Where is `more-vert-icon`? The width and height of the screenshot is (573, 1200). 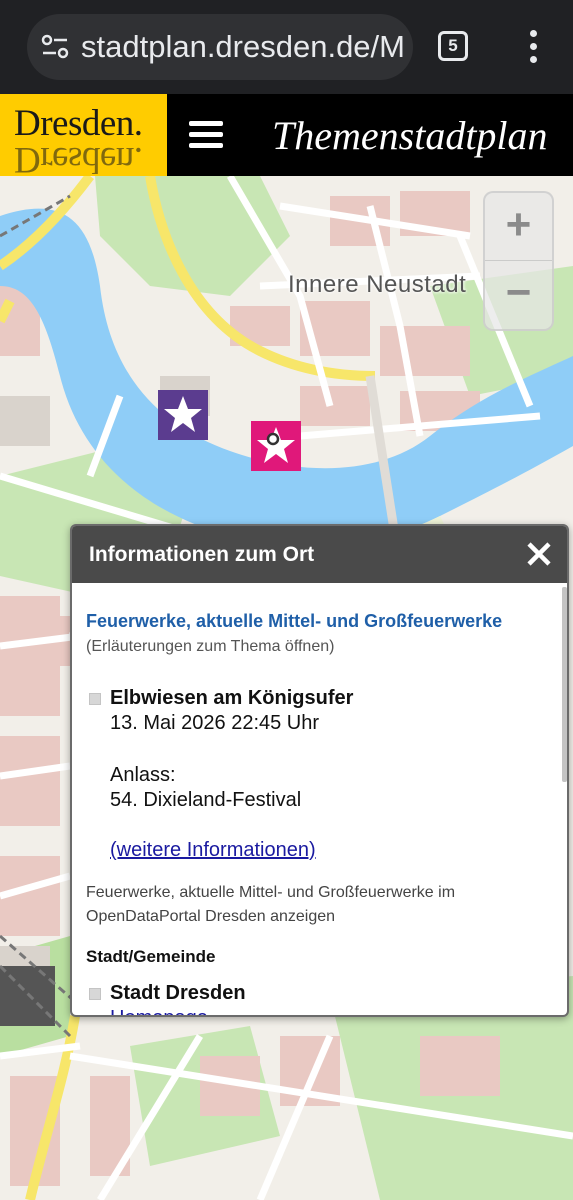 more-vert-icon is located at coordinates (533, 47).